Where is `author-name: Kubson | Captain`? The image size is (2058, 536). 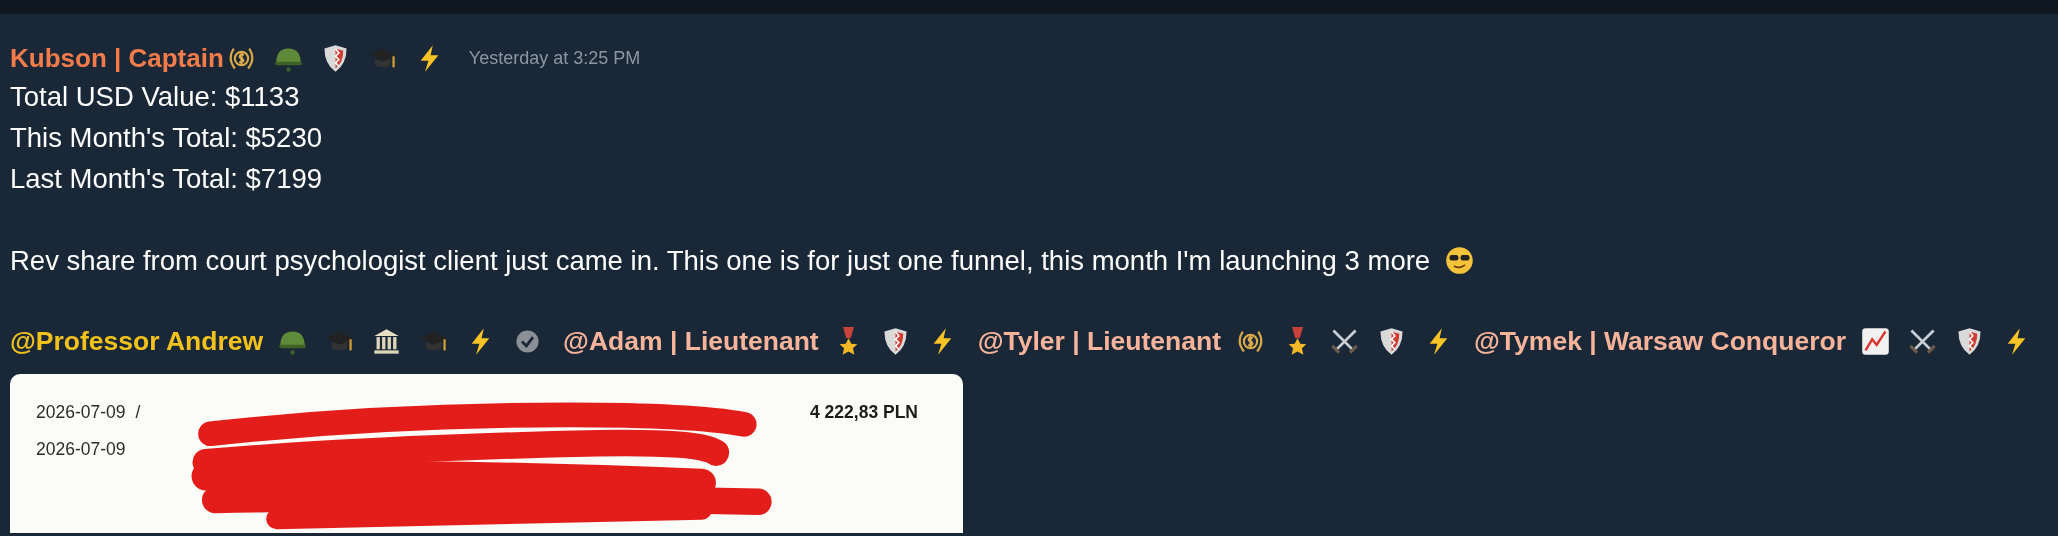
author-name: Kubson | Captain is located at coordinates (117, 58).